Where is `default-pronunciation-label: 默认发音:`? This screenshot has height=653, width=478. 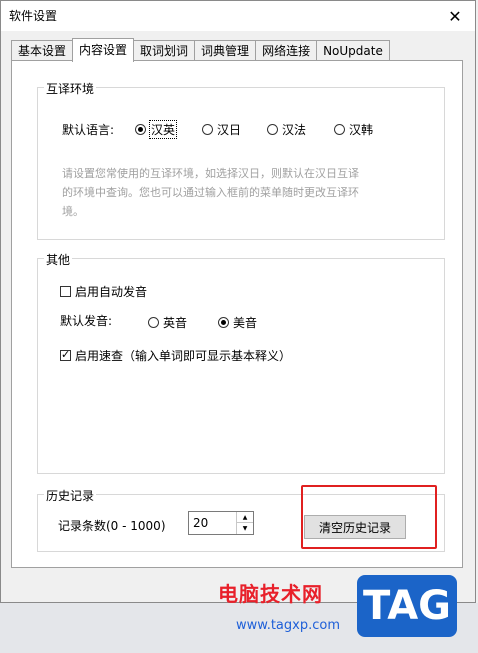 default-pronunciation-label: 默认发音: is located at coordinates (86, 321).